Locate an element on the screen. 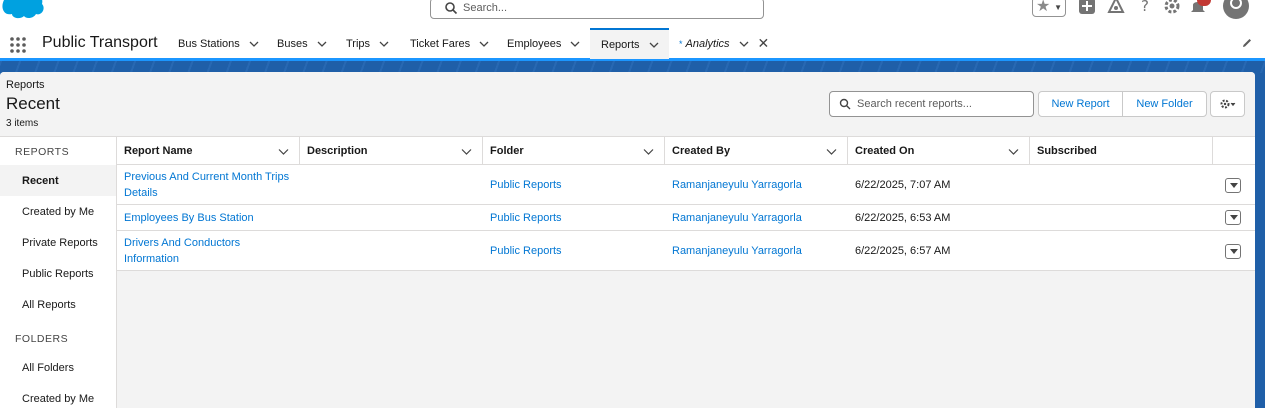 Image resolution: width=1265 pixels, height=408 pixels. new-report-button: New Report is located at coordinates (1080, 104).